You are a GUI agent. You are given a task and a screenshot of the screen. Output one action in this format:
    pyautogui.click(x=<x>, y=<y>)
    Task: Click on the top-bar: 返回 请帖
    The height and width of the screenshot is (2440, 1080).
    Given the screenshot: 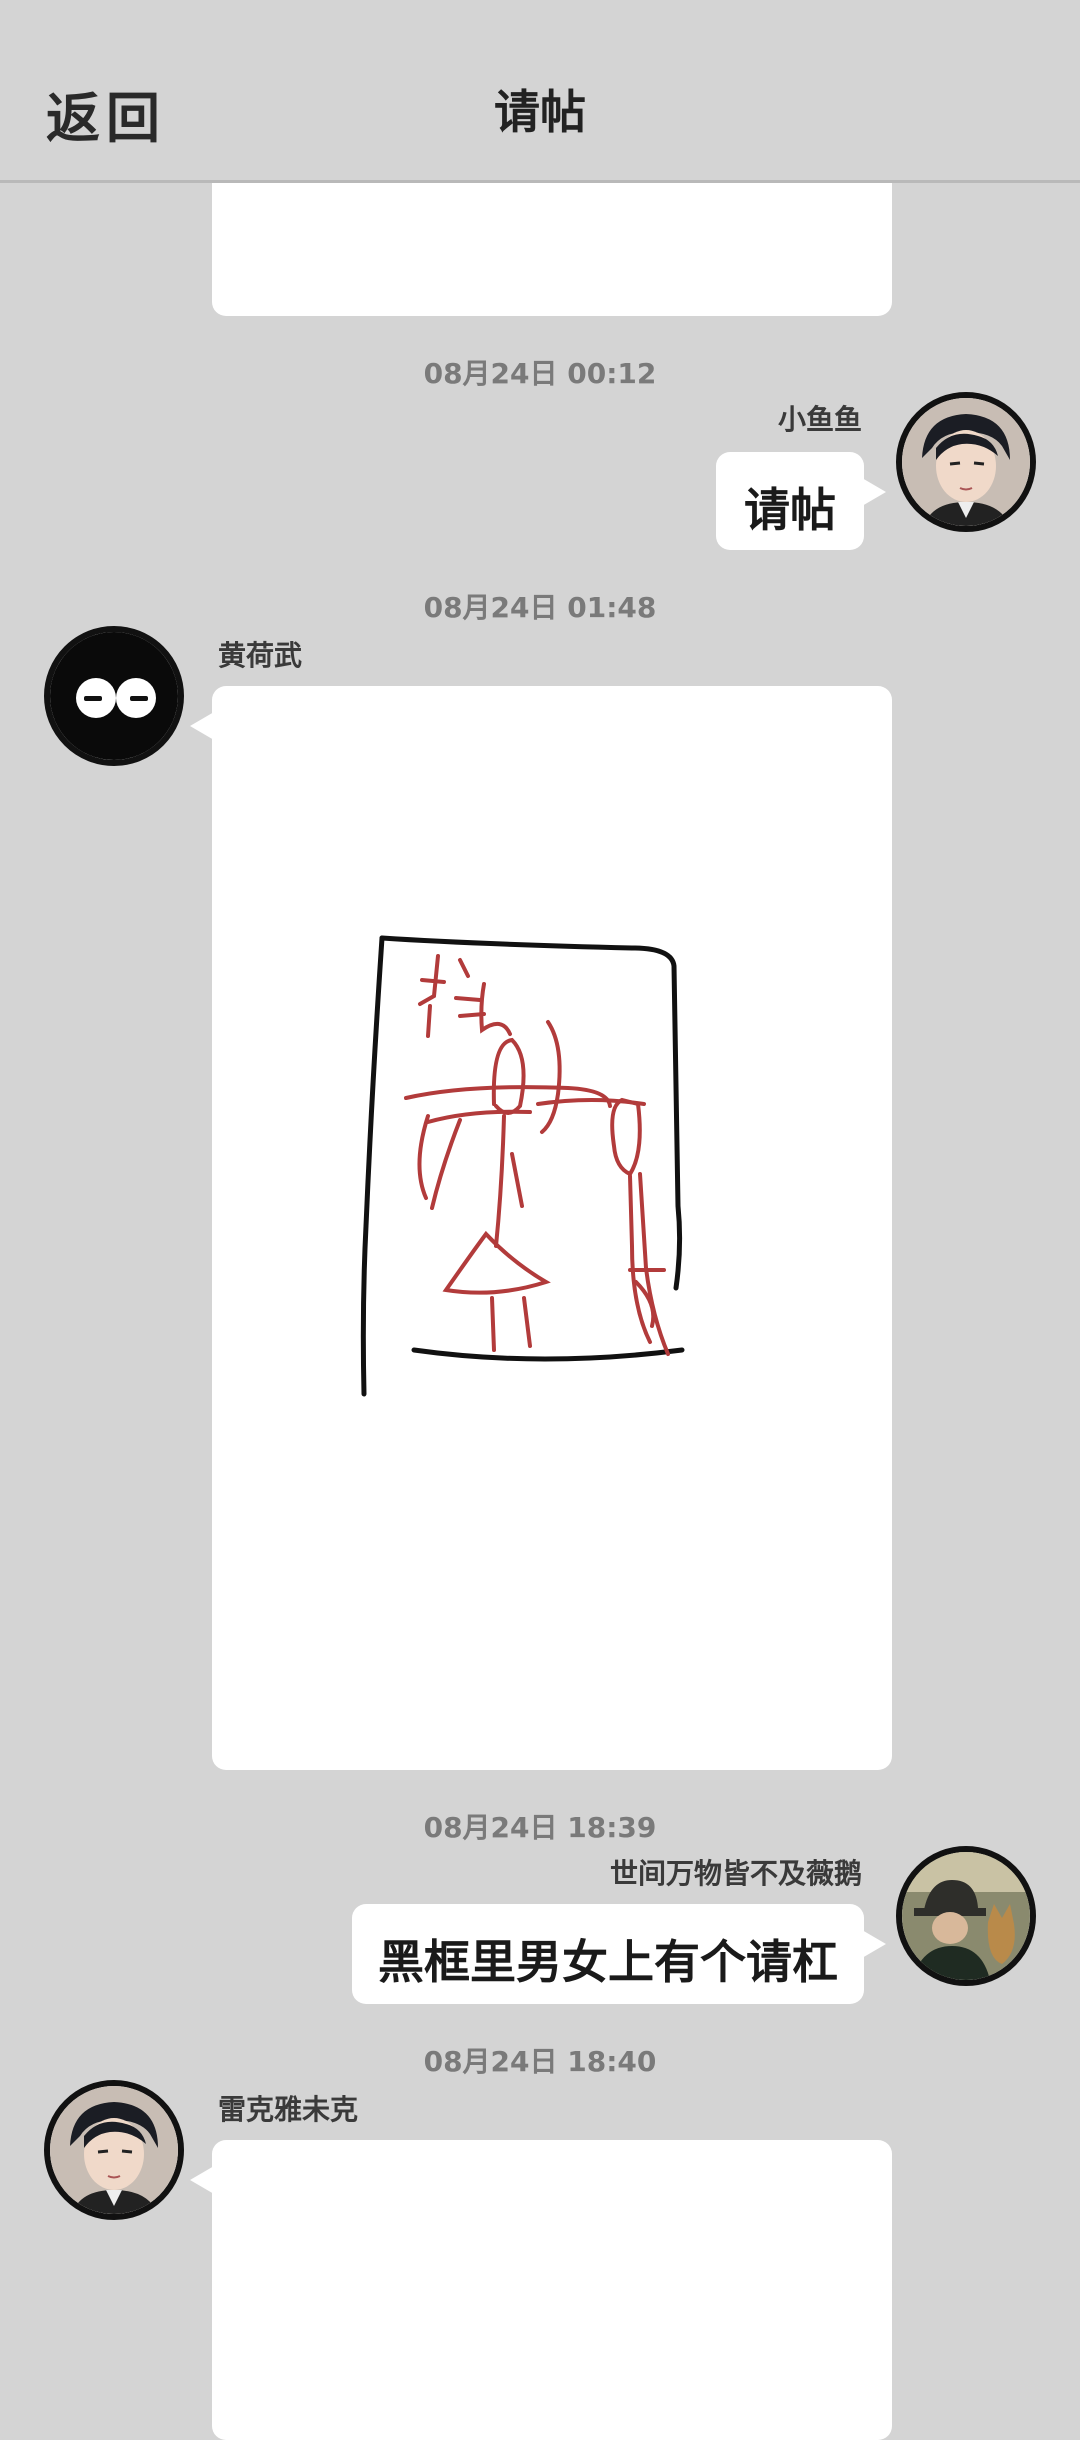 What is the action you would take?
    pyautogui.click(x=540, y=91)
    